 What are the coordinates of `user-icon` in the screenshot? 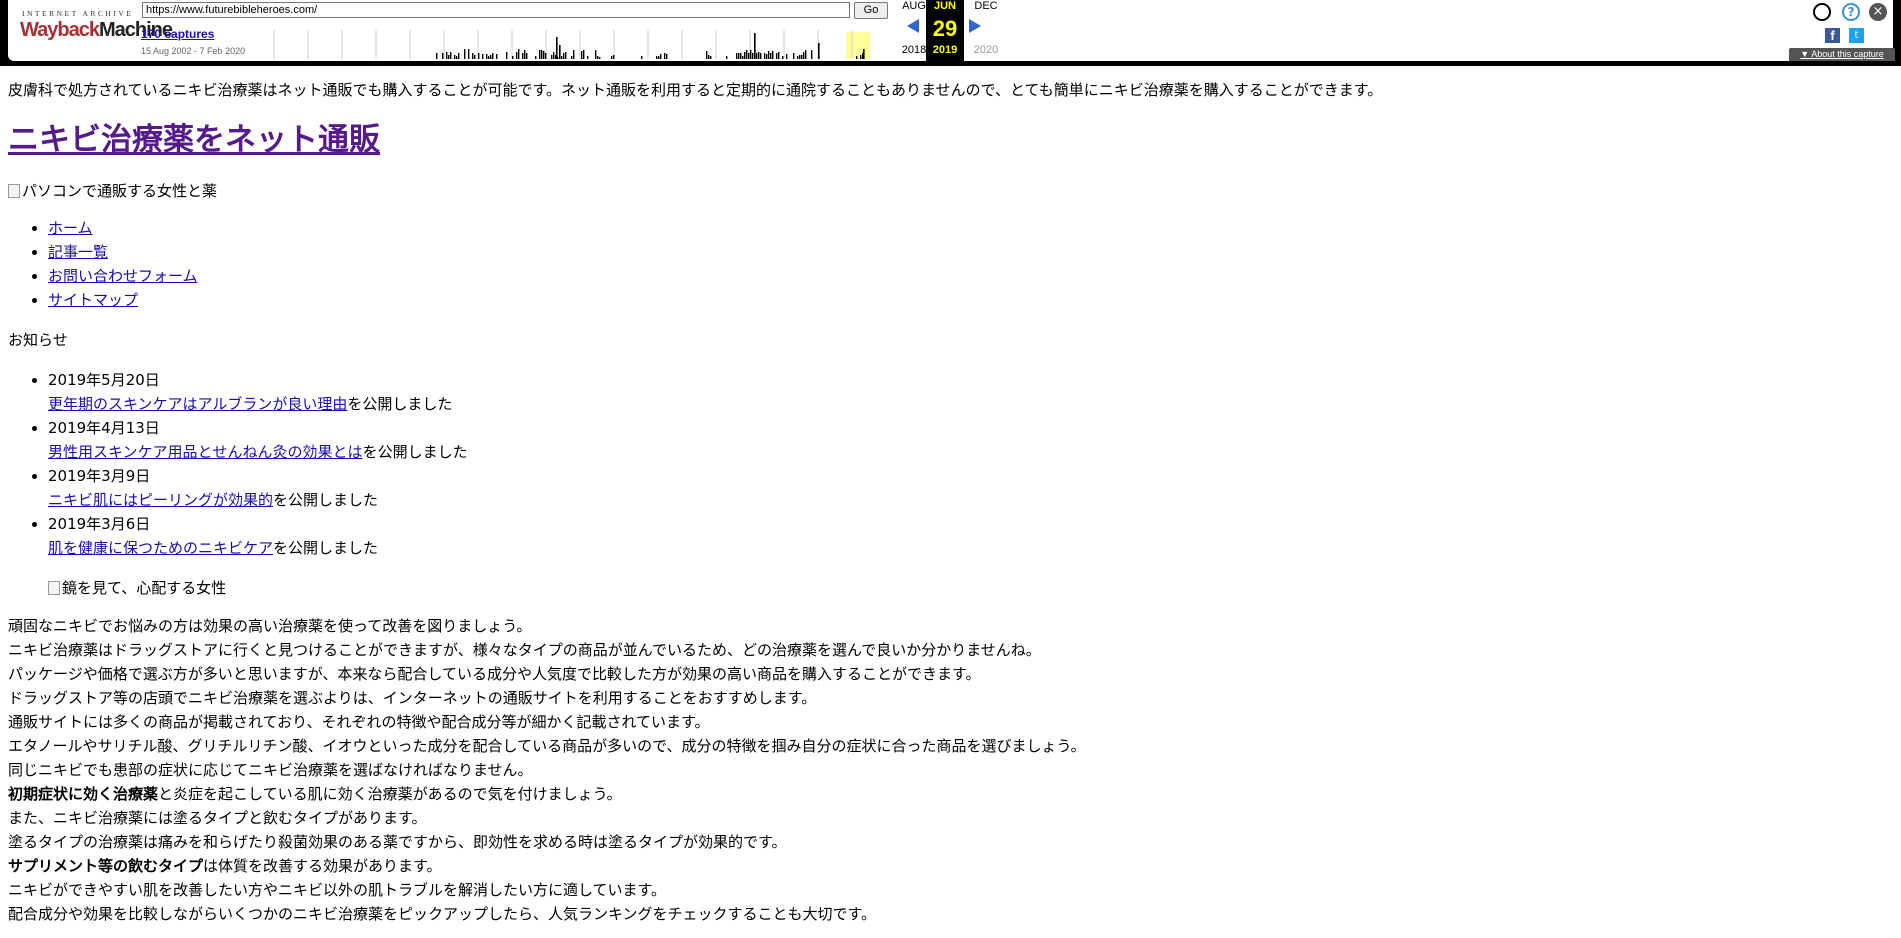 It's located at (1822, 12).